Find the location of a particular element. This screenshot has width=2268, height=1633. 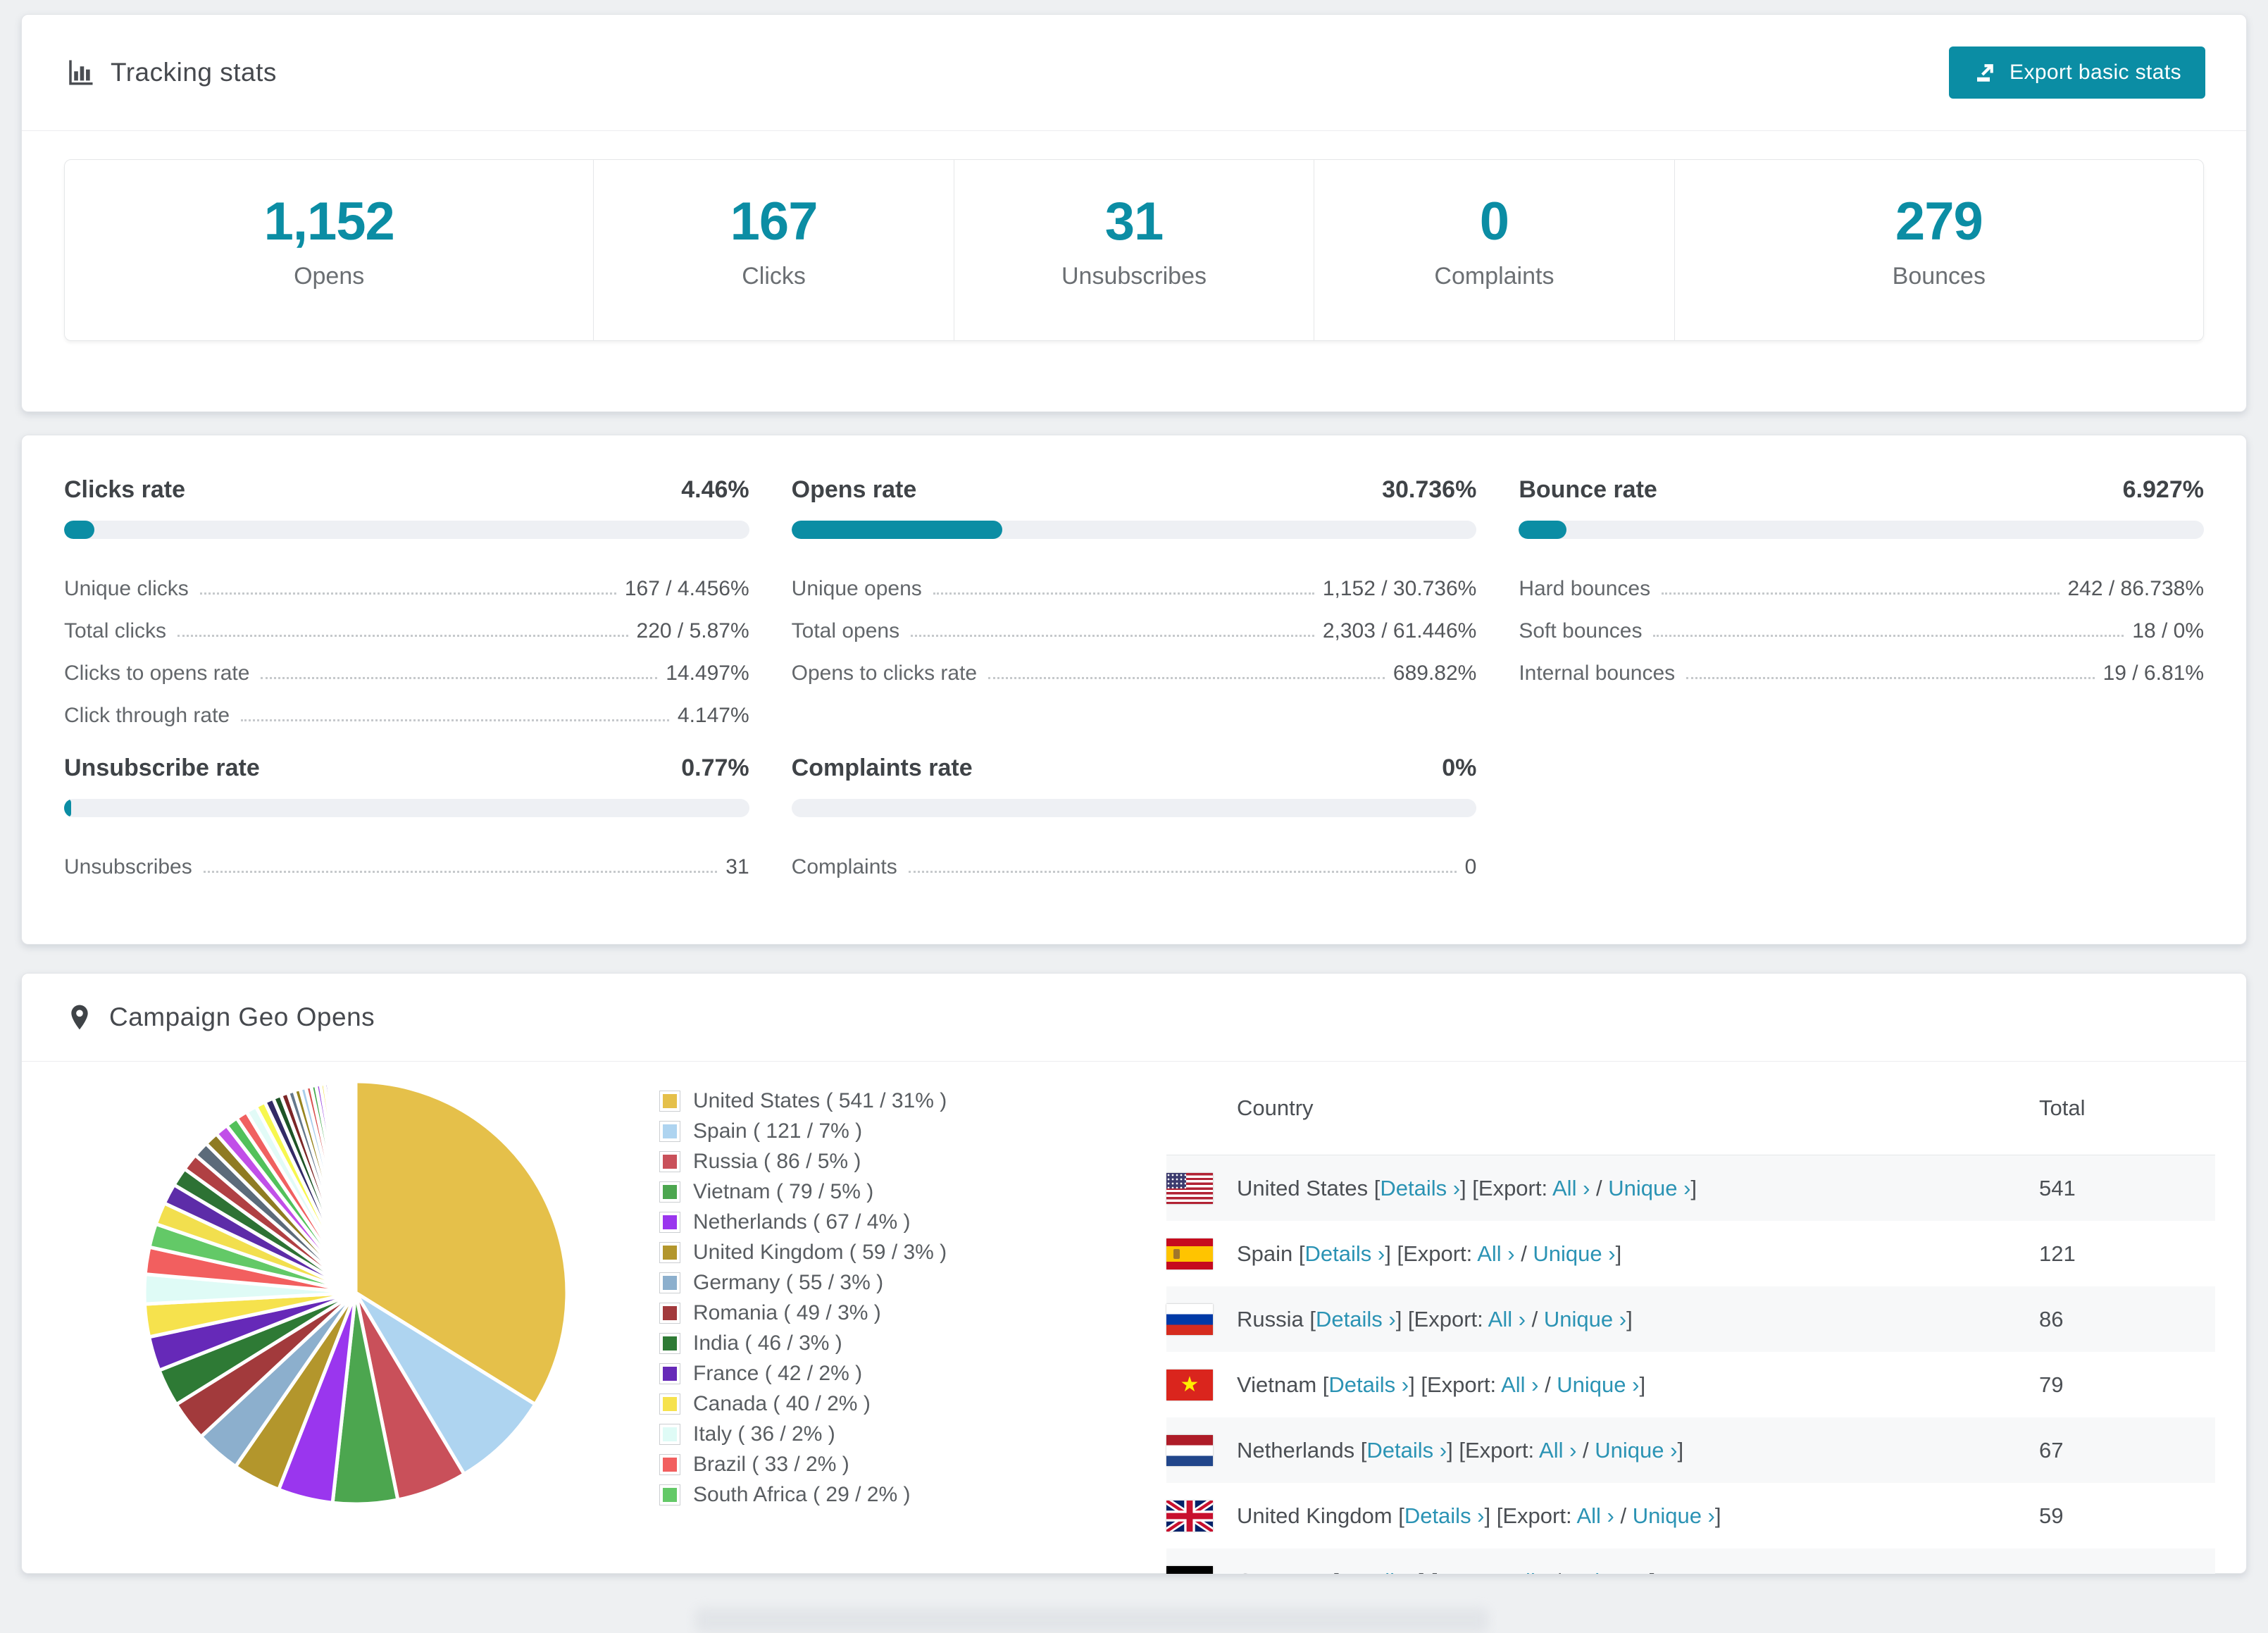

country-name: United States is located at coordinates (1302, 1188).